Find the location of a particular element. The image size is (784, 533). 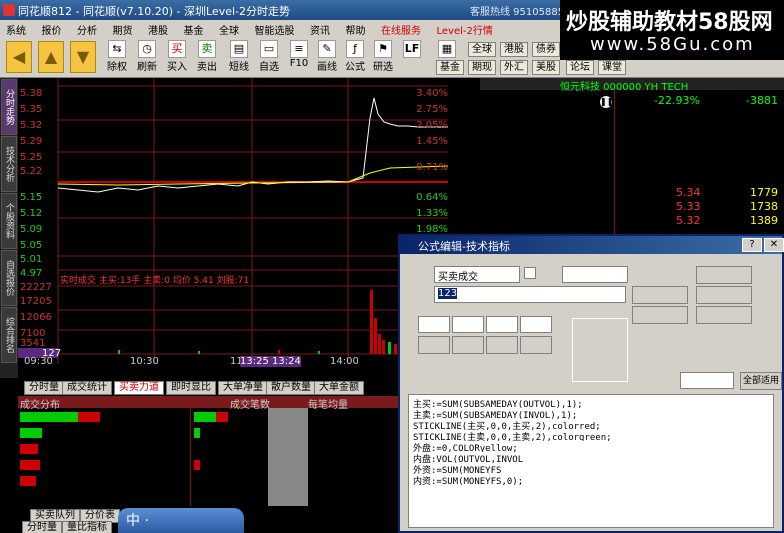

price-label: 5.29 is located at coordinates (31, 141).